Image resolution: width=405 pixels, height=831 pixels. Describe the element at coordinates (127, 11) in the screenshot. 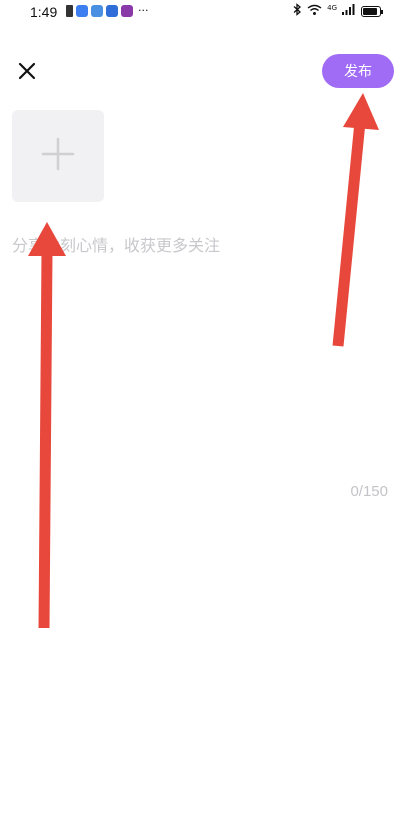

I see `video-app-icon` at that location.